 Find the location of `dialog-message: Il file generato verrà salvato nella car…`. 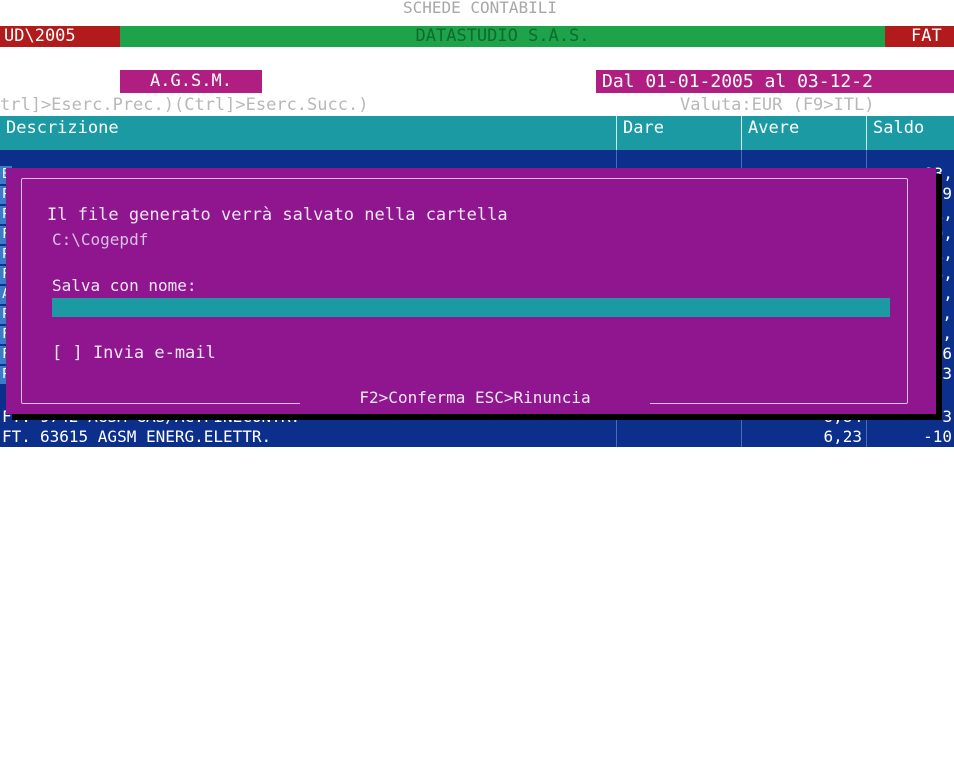

dialog-message: Il file generato verrà salvato nella car… is located at coordinates (277, 215).